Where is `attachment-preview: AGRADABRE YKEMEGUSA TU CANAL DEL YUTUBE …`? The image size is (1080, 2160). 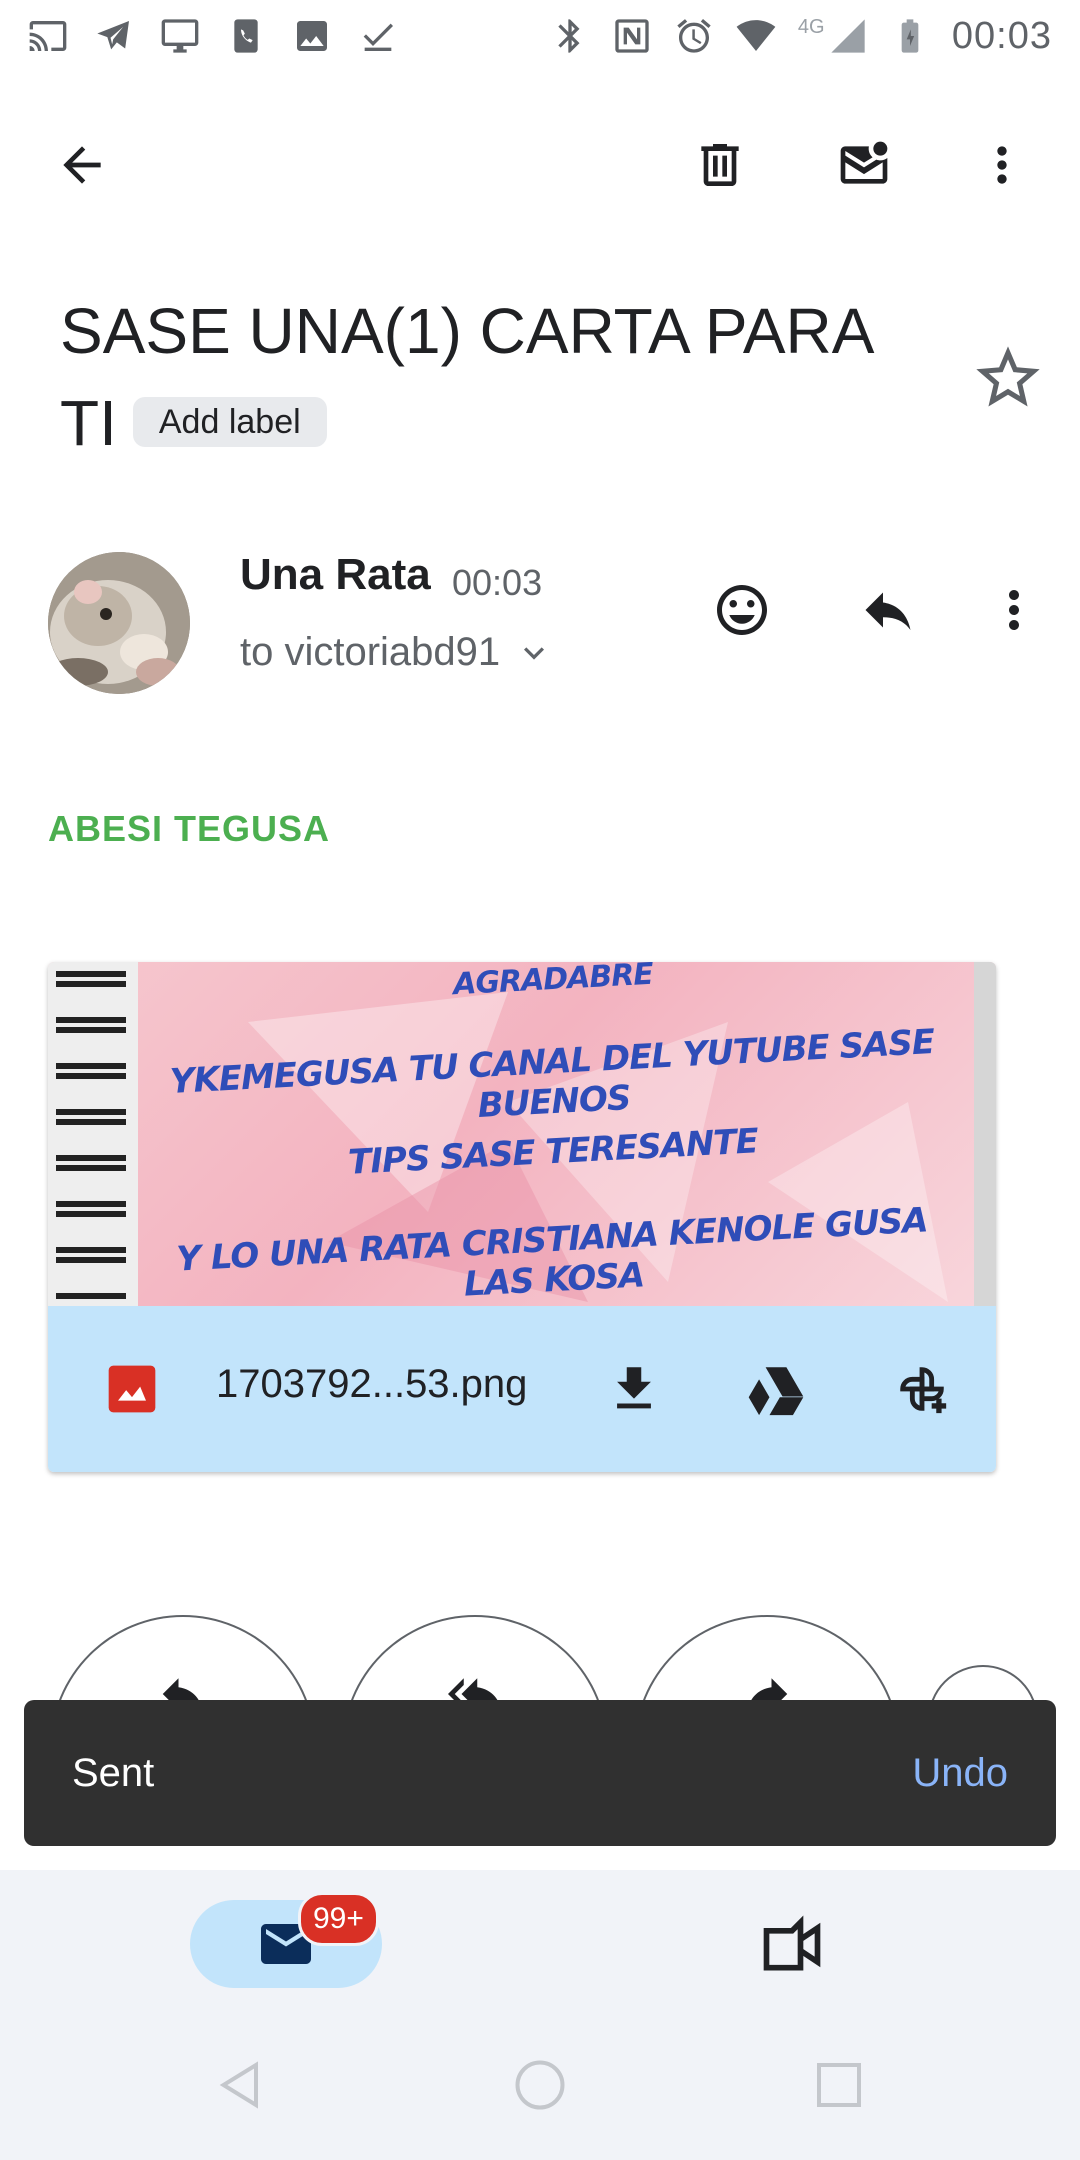 attachment-preview: AGRADABRE YKEMEGUSA TU CANAL DEL YUTUBE … is located at coordinates (522, 1134).